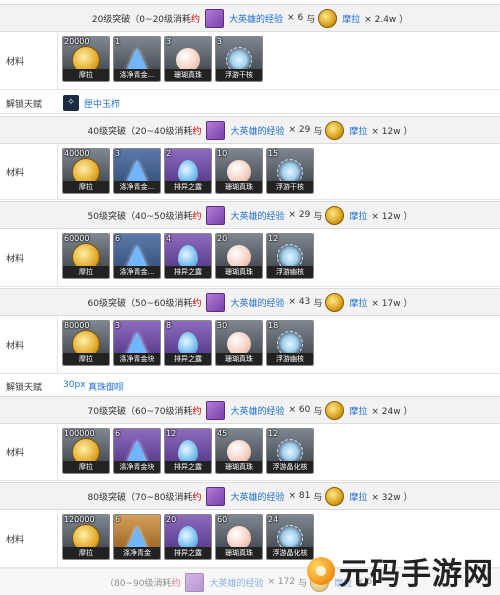 This screenshot has width=500, height=595. What do you see at coordinates (290, 171) in the screenshot?
I see `material-item: 15 浮游干核` at bounding box center [290, 171].